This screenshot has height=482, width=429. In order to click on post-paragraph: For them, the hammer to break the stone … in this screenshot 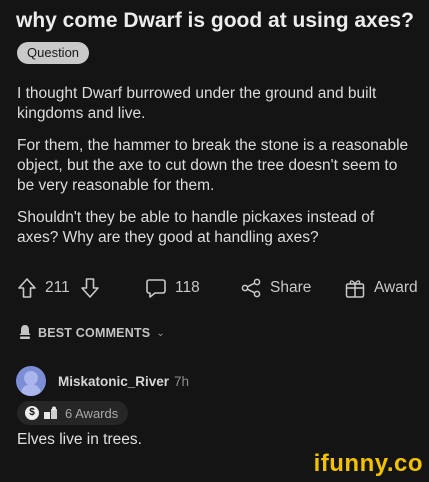, I will do `click(213, 165)`.